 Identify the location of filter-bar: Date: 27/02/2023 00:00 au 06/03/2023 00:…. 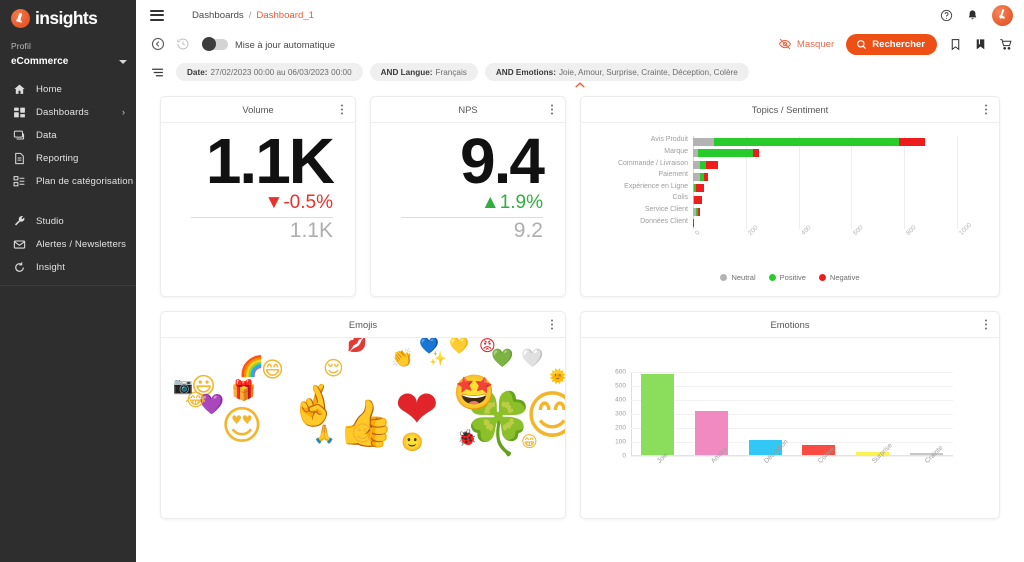
(580, 73).